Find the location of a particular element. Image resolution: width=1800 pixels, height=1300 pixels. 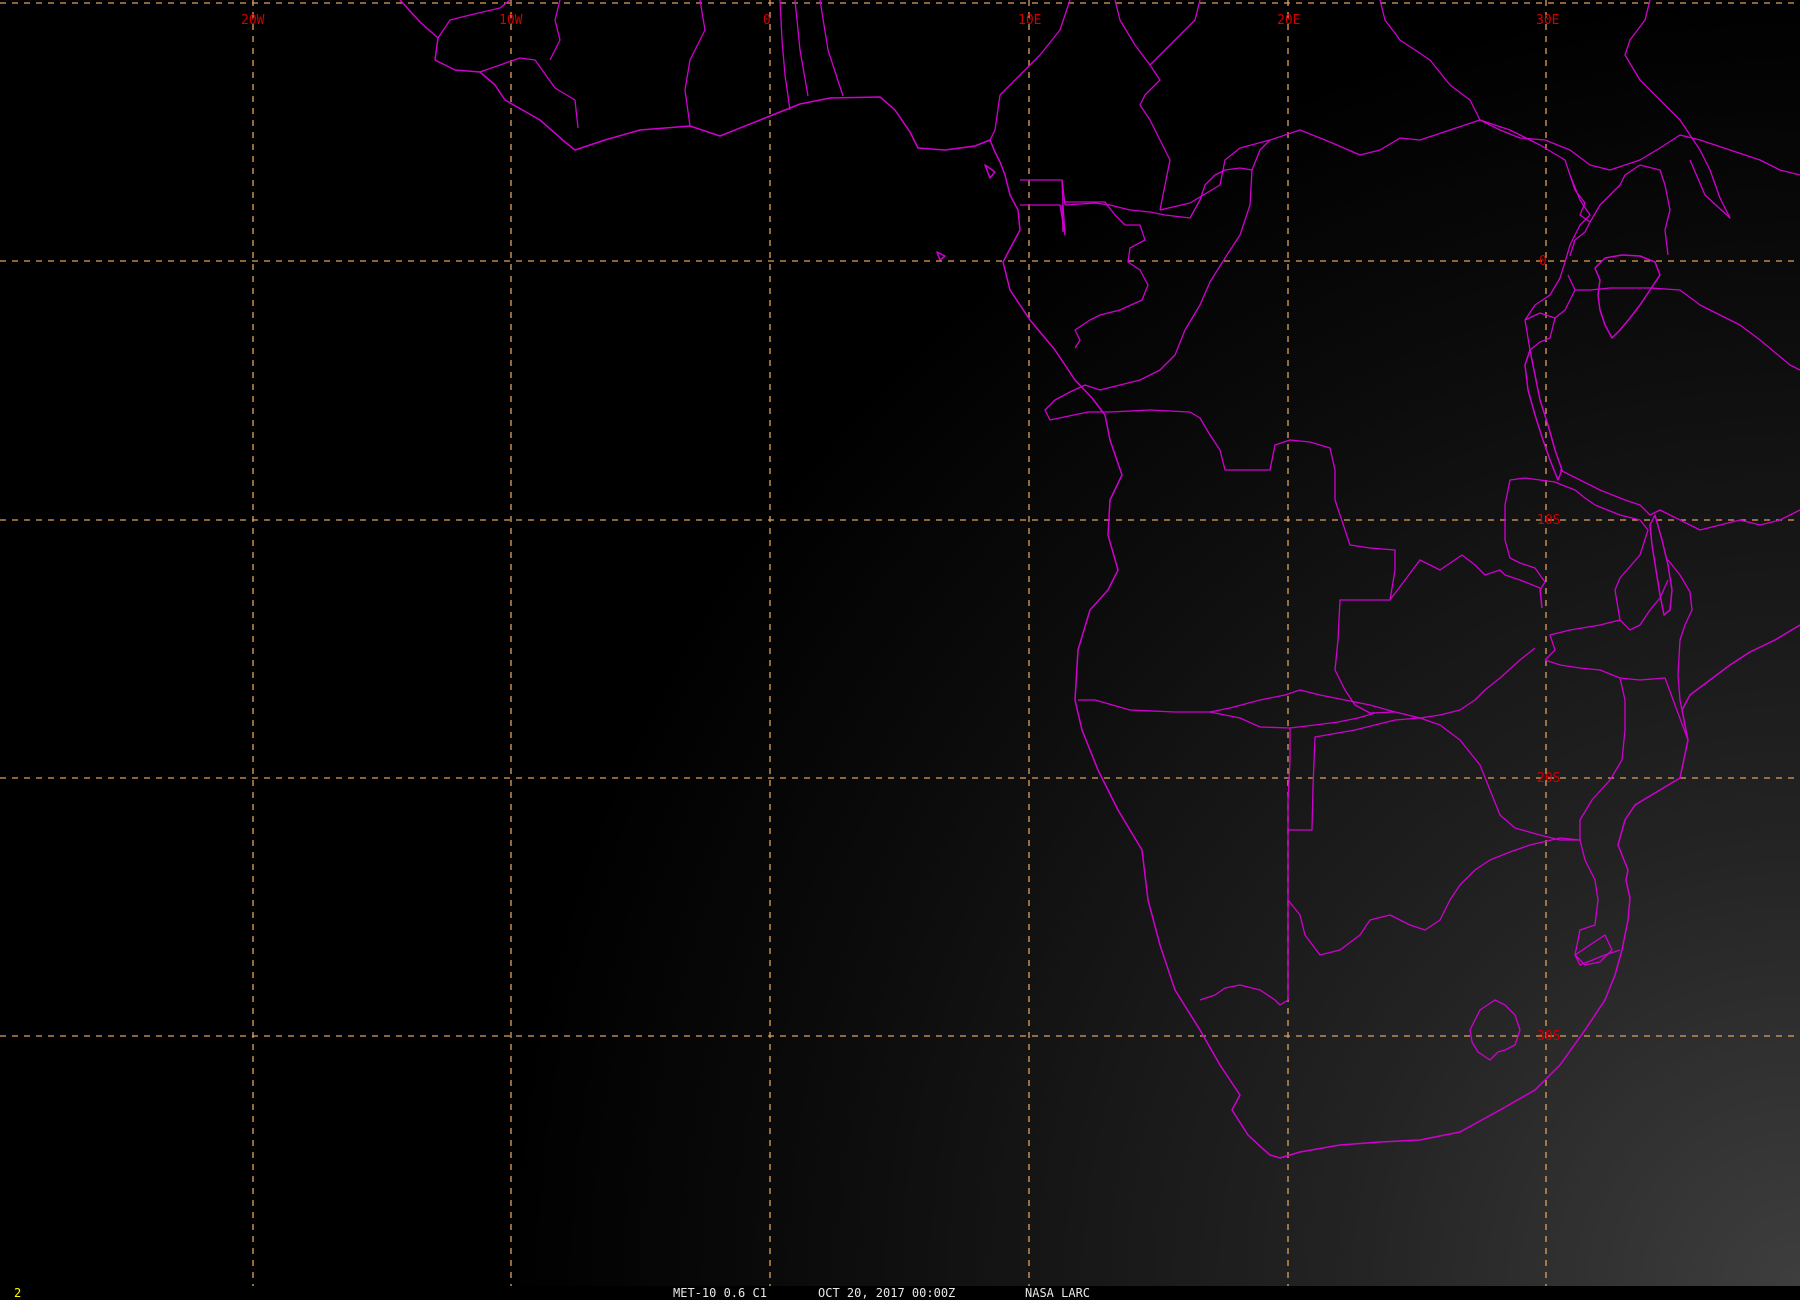

lon-label-20e: 20E is located at coordinates (1288, 20).